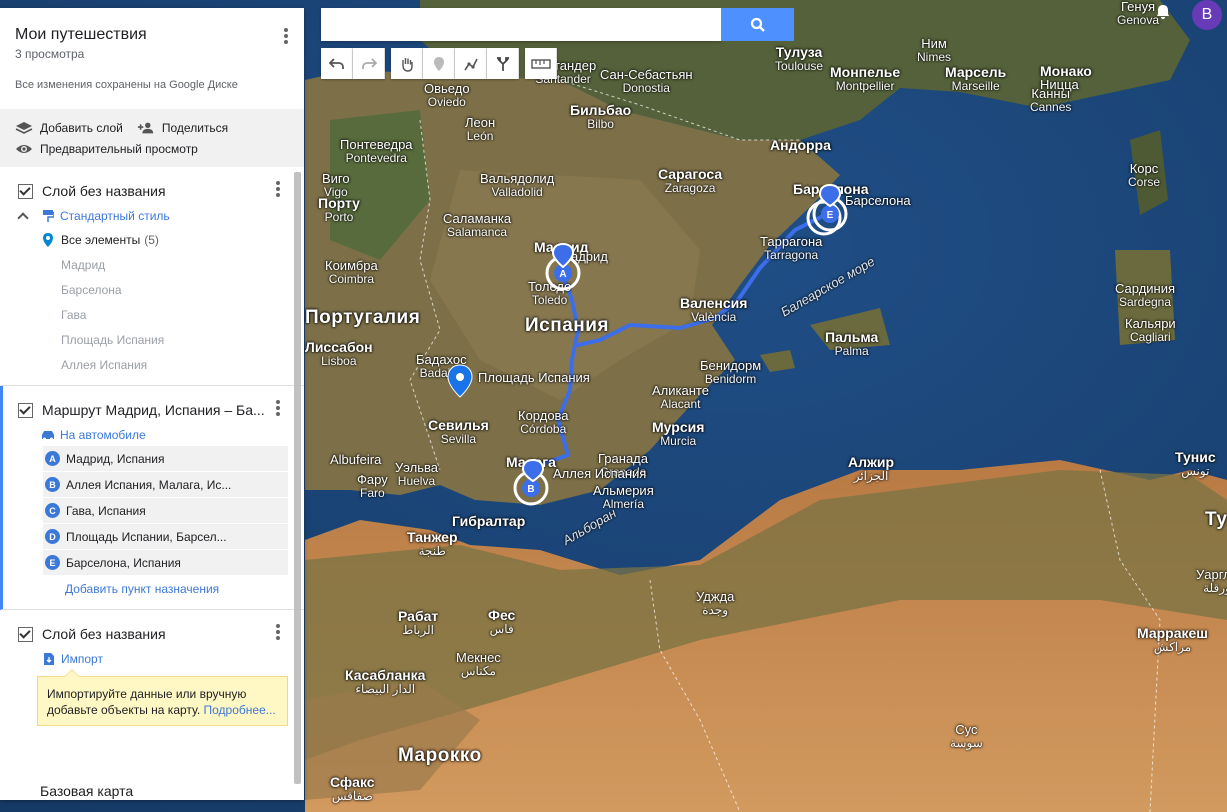 The height and width of the screenshot is (812, 1227). Describe the element at coordinates (119, 148) in the screenshot. I see `preview-label: Предварительный просмотр` at that location.